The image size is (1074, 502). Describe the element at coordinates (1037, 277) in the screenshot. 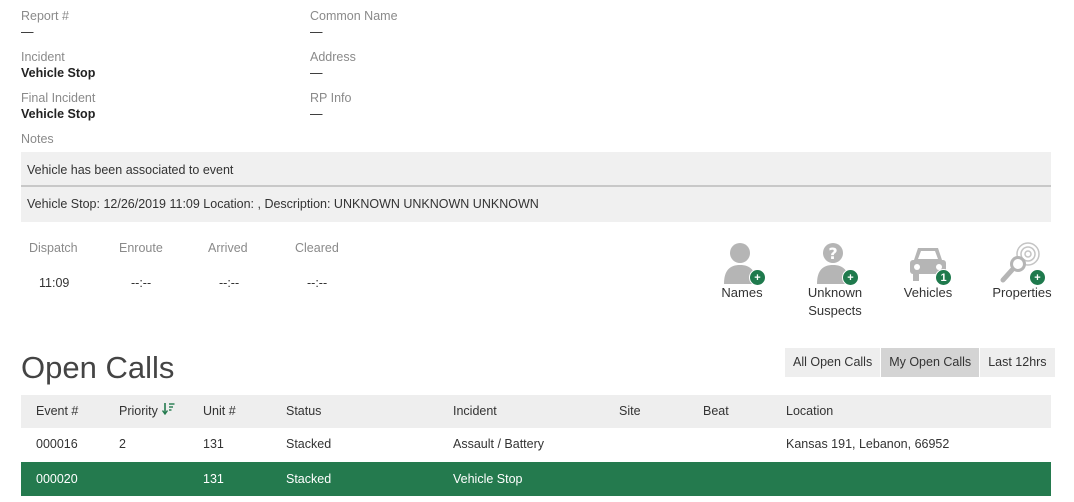

I see `properties-badge: +` at that location.